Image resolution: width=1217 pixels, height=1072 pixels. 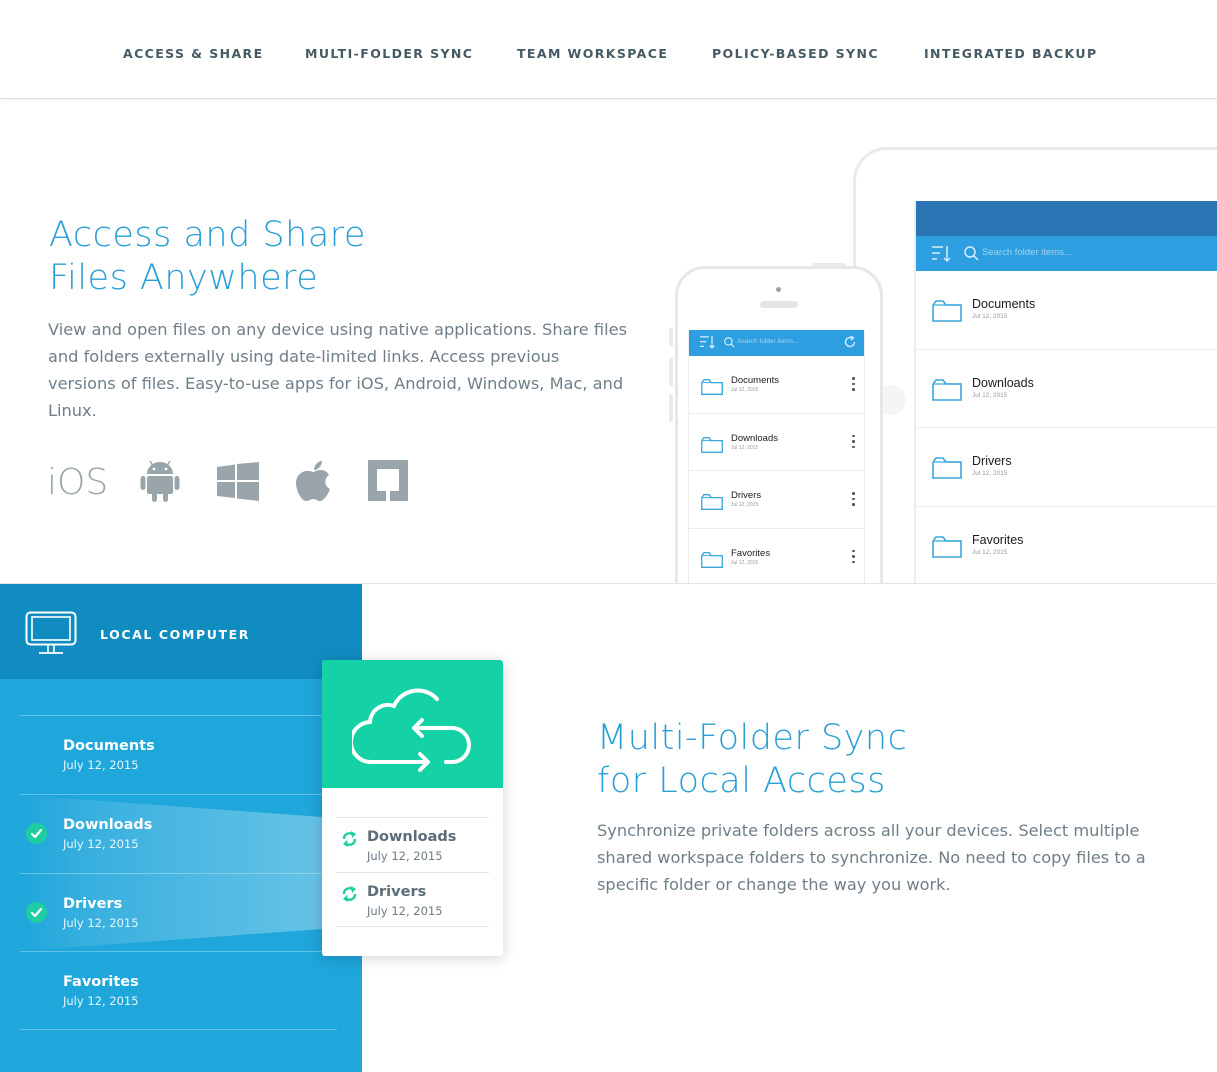 What do you see at coordinates (1066, 467) in the screenshot?
I see `tablet-folder-row: Drivers Jul 12, 2015` at bounding box center [1066, 467].